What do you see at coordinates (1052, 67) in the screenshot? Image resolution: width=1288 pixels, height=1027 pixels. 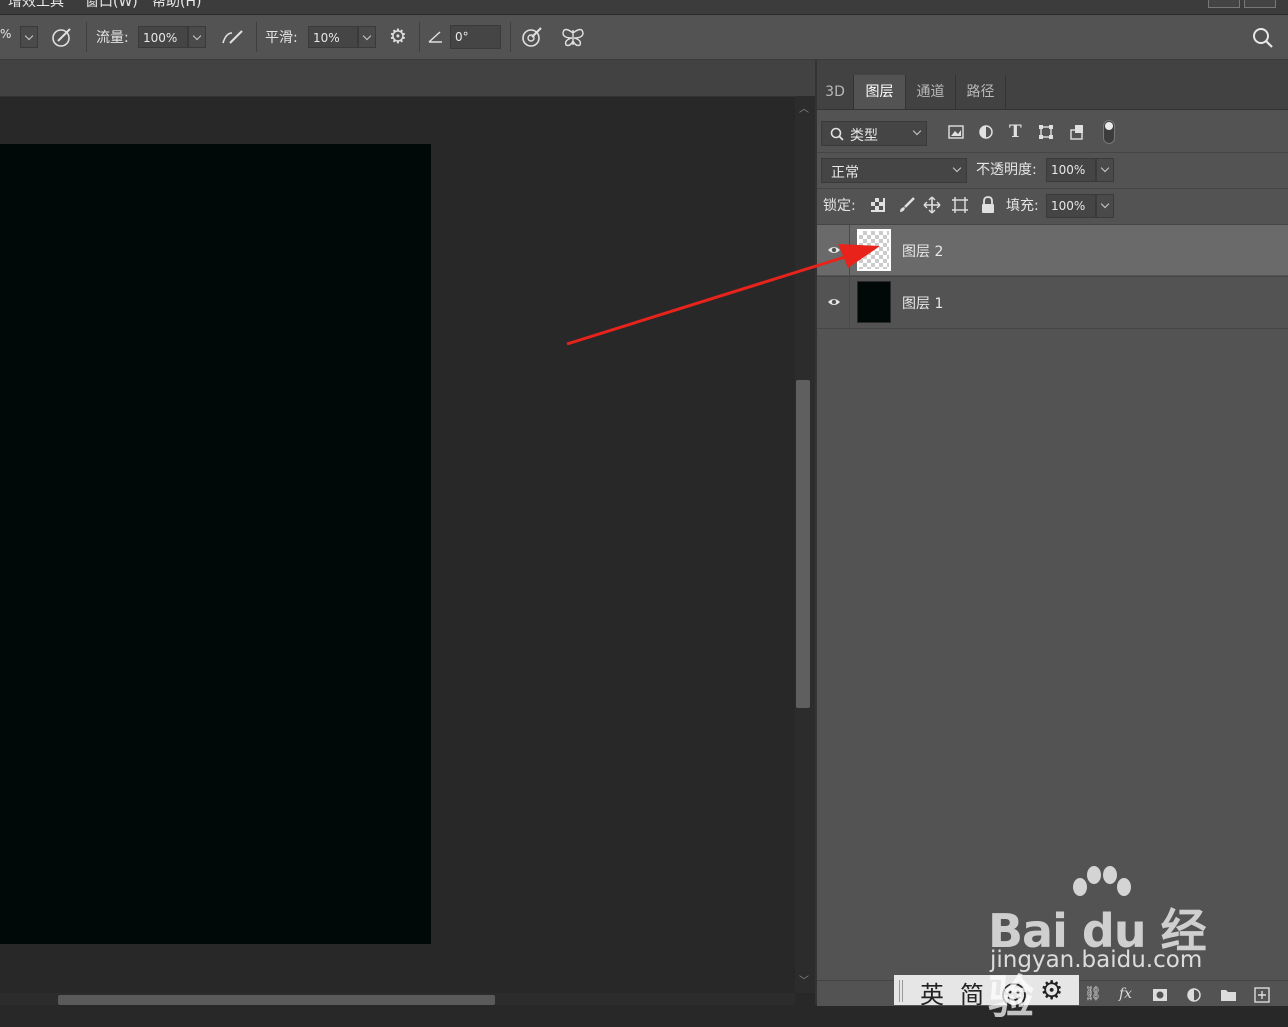 I see `panel-header` at bounding box center [1052, 67].